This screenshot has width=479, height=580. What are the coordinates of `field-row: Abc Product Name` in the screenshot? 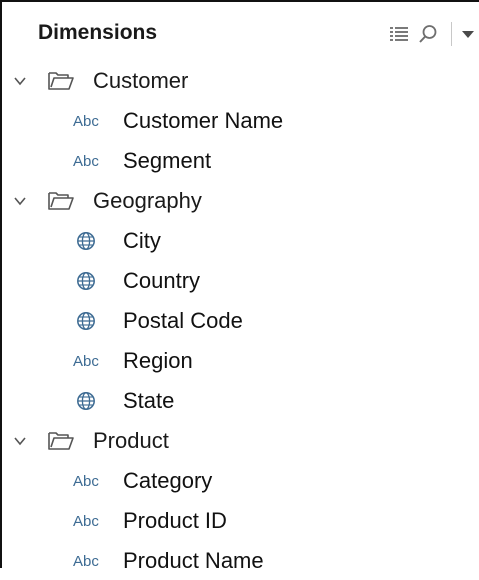 It's located at (240, 560).